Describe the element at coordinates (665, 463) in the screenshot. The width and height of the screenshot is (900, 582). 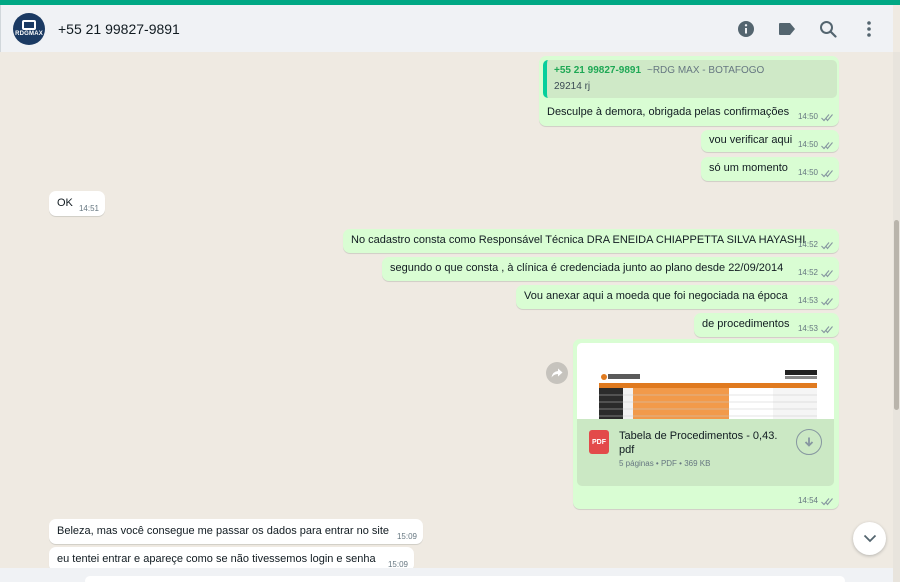
I see `document-meta: 5 páginas • PDF • 369 KB` at that location.